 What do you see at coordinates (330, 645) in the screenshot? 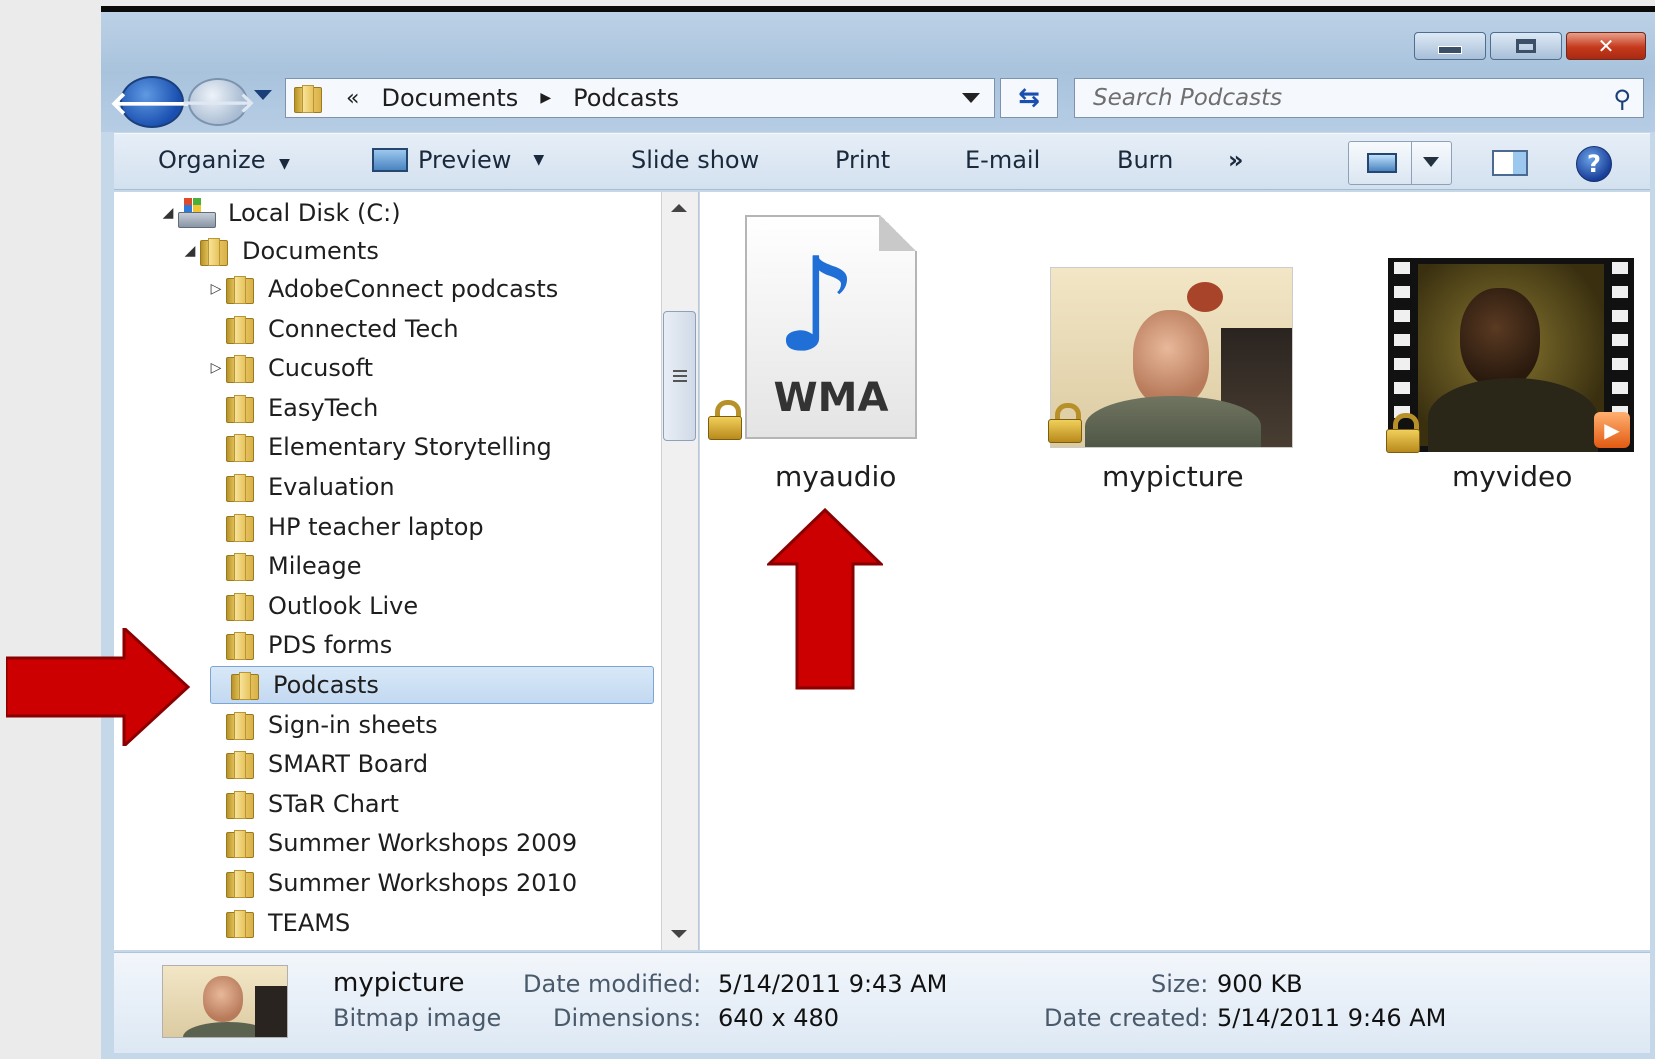
I see `tree-label: PDS forms` at bounding box center [330, 645].